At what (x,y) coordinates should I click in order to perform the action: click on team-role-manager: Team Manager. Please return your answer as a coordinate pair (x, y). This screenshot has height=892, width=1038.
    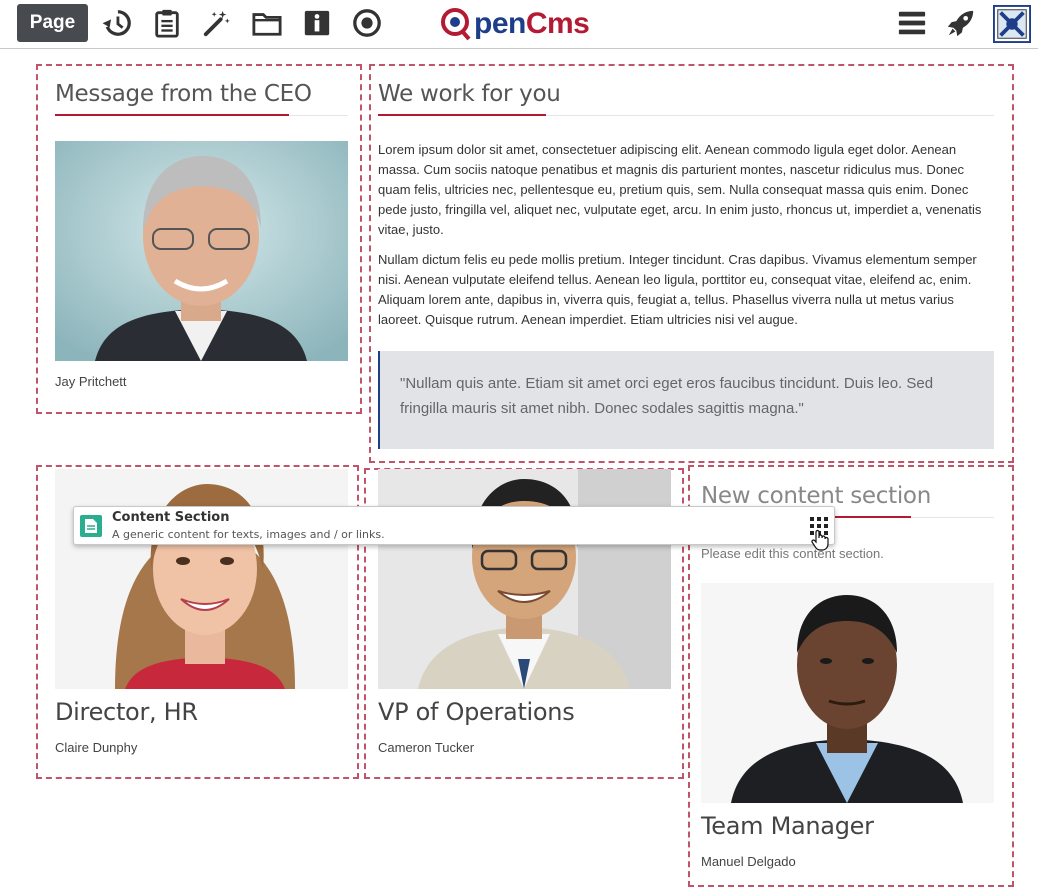
    Looking at the image, I should click on (787, 826).